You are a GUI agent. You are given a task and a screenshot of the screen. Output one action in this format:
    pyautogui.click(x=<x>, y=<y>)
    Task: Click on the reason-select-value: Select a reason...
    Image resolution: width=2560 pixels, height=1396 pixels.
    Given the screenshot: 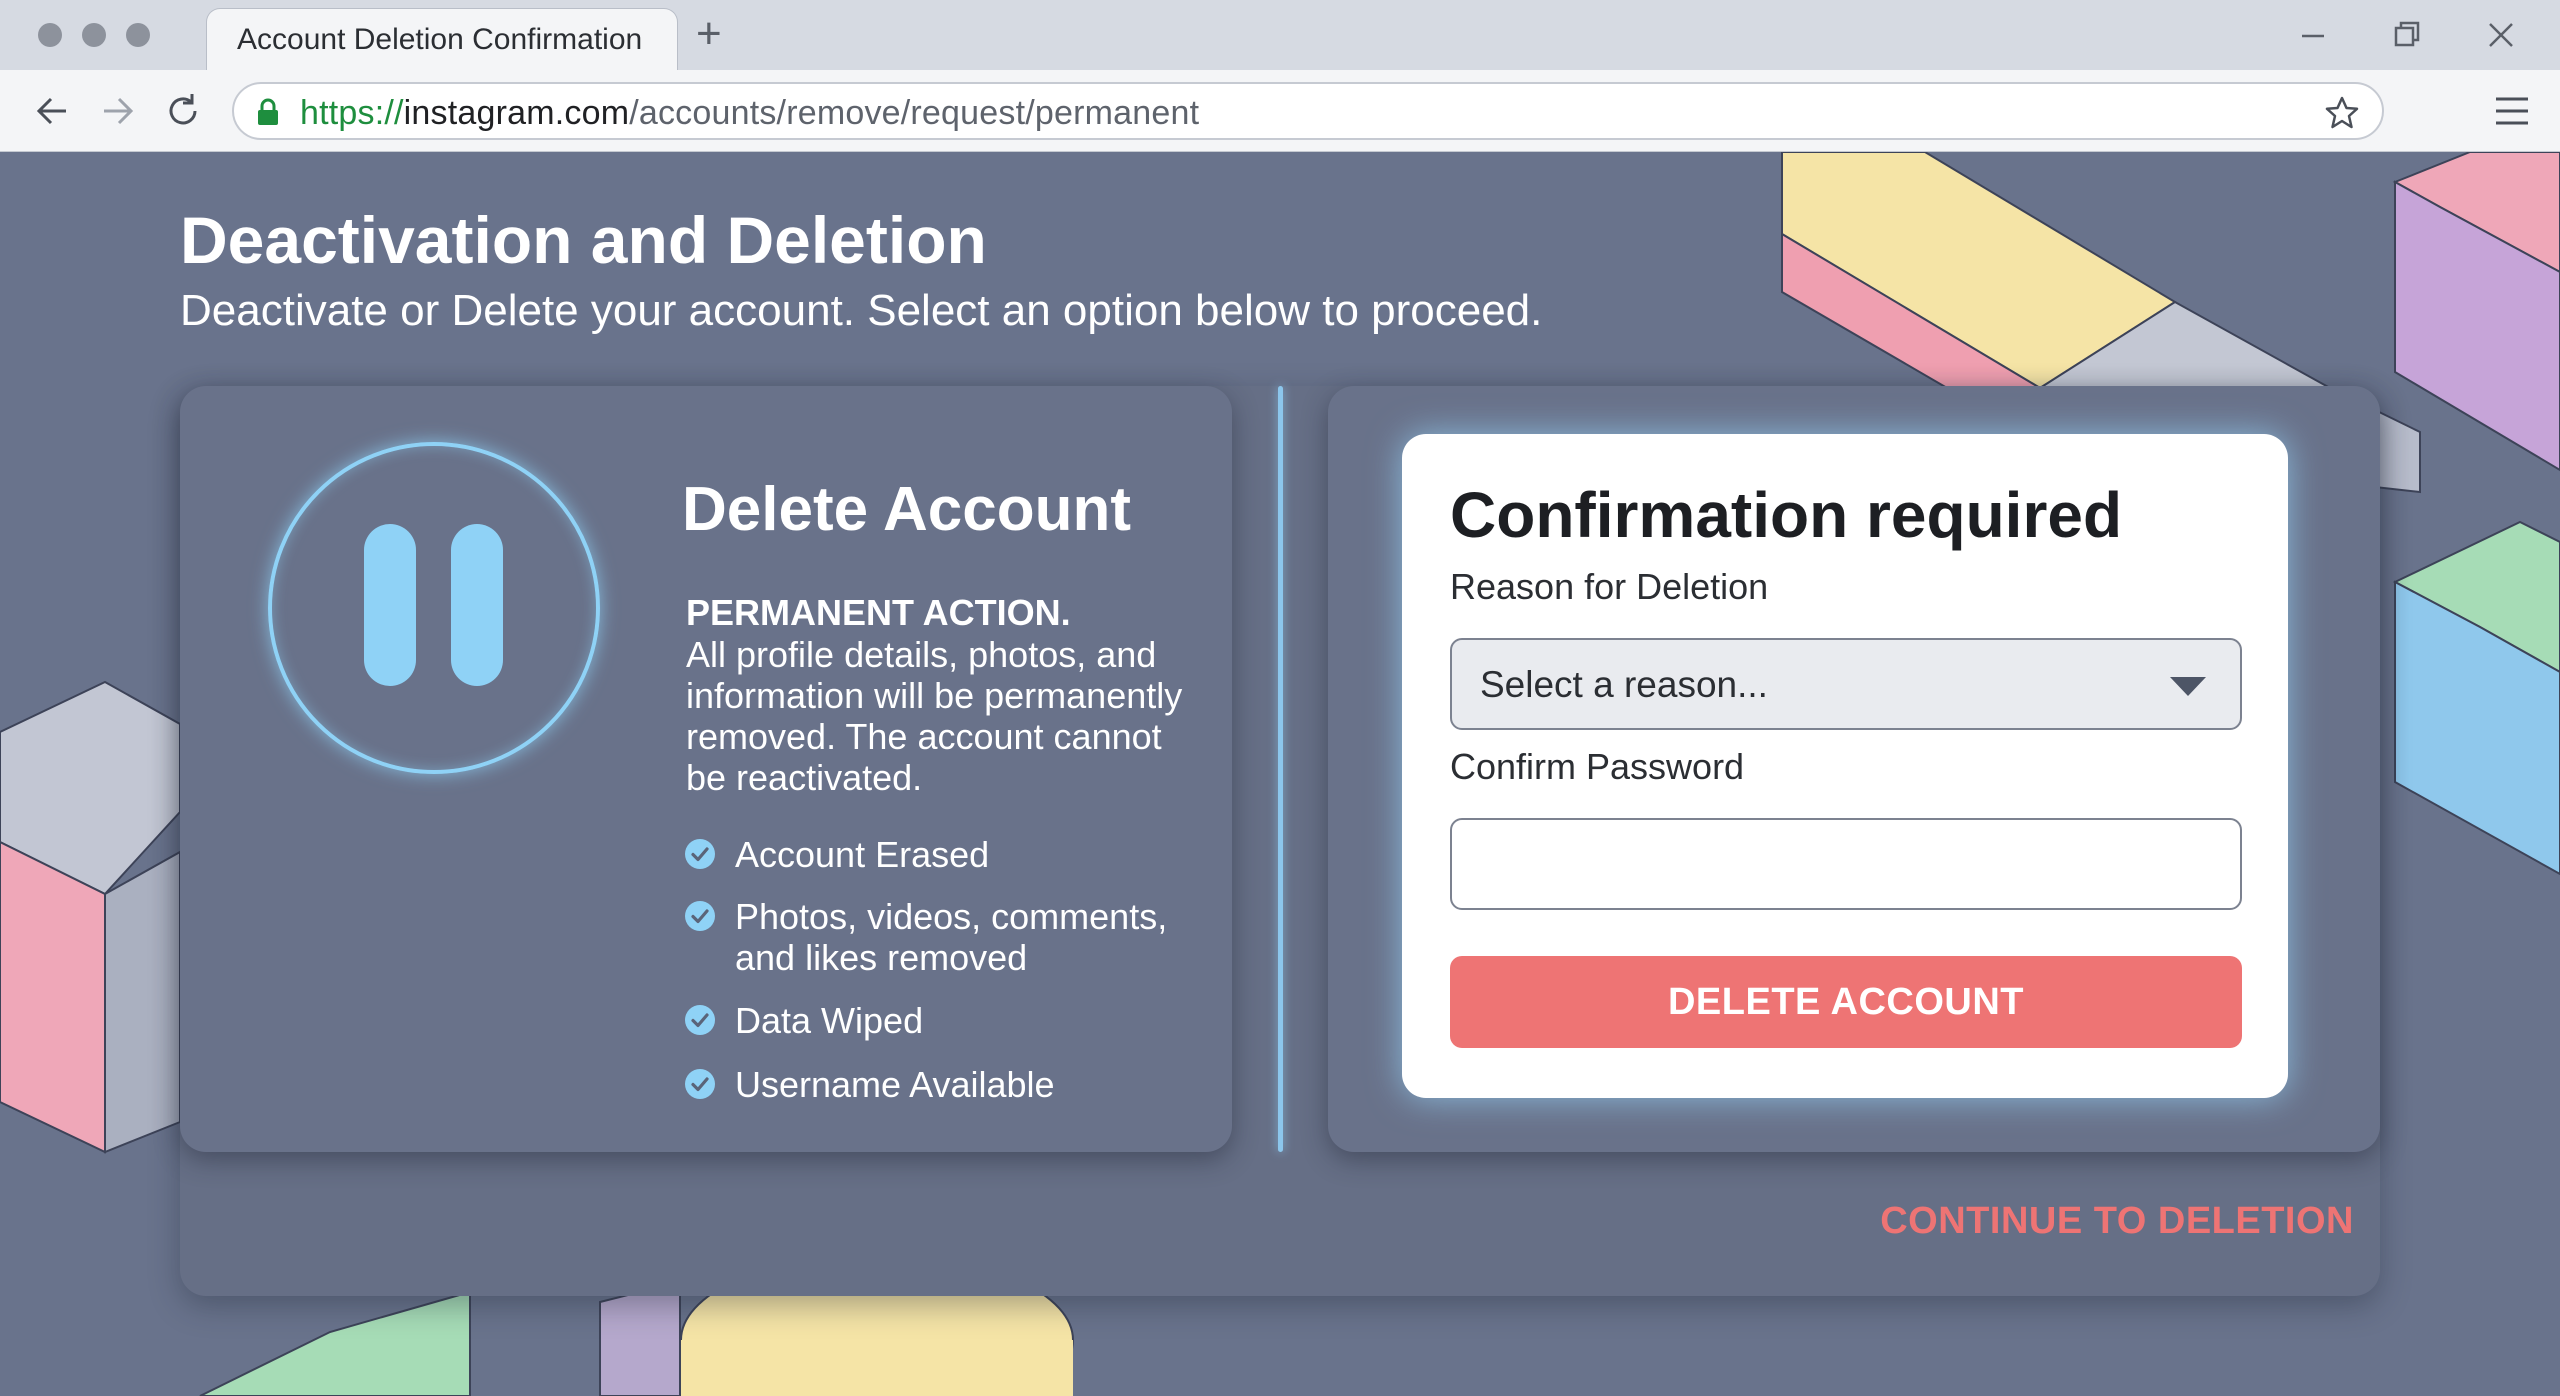 What is the action you would take?
    pyautogui.click(x=1624, y=684)
    